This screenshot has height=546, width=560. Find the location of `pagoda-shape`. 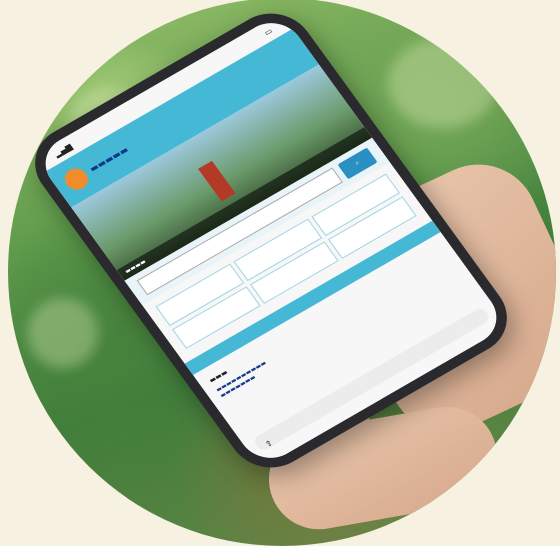

pagoda-shape is located at coordinates (216, 181).